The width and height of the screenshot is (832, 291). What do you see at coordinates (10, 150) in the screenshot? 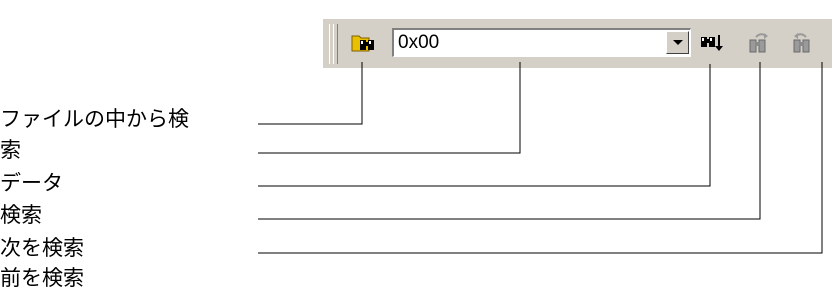
I see `label-find-in-file-line2: 索` at bounding box center [10, 150].